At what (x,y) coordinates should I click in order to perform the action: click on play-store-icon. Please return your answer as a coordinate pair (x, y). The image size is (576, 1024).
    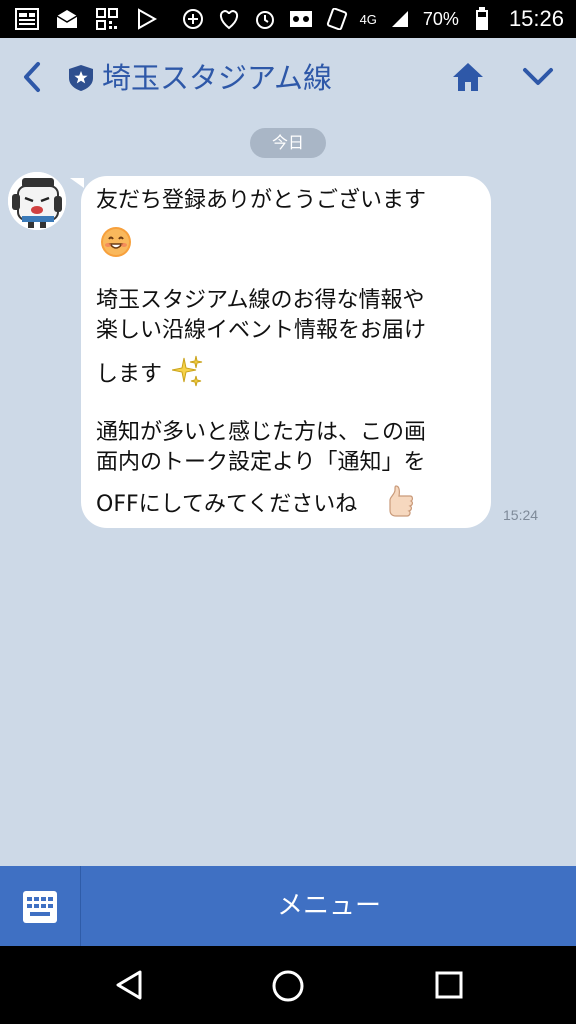
    Looking at the image, I should click on (147, 19).